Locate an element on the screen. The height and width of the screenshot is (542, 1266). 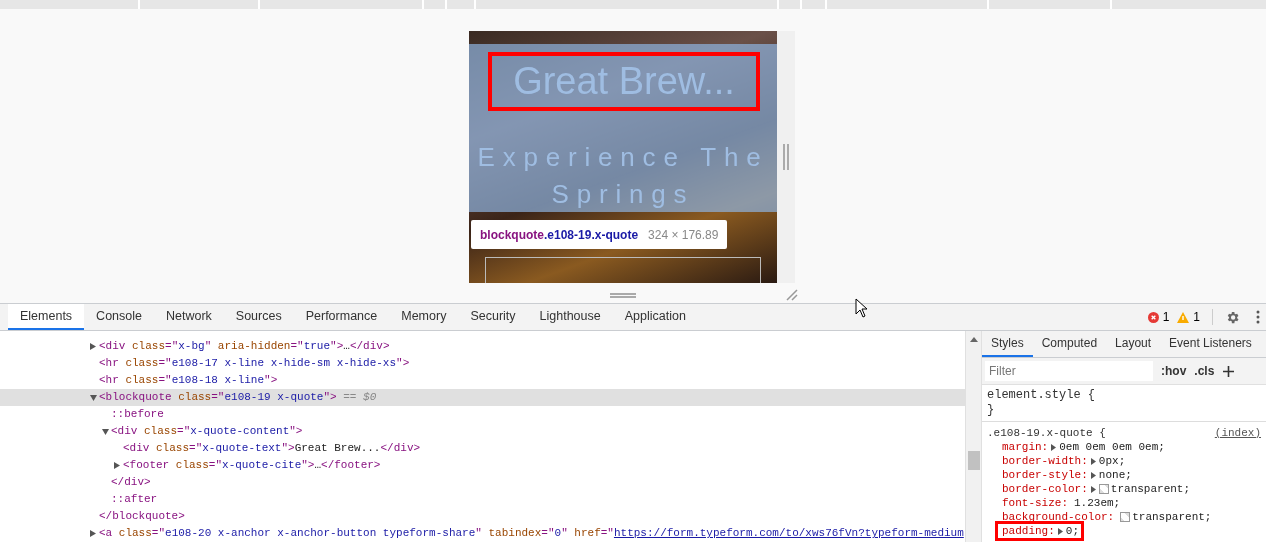
filter-field: Filter is located at coordinates (1069, 371).